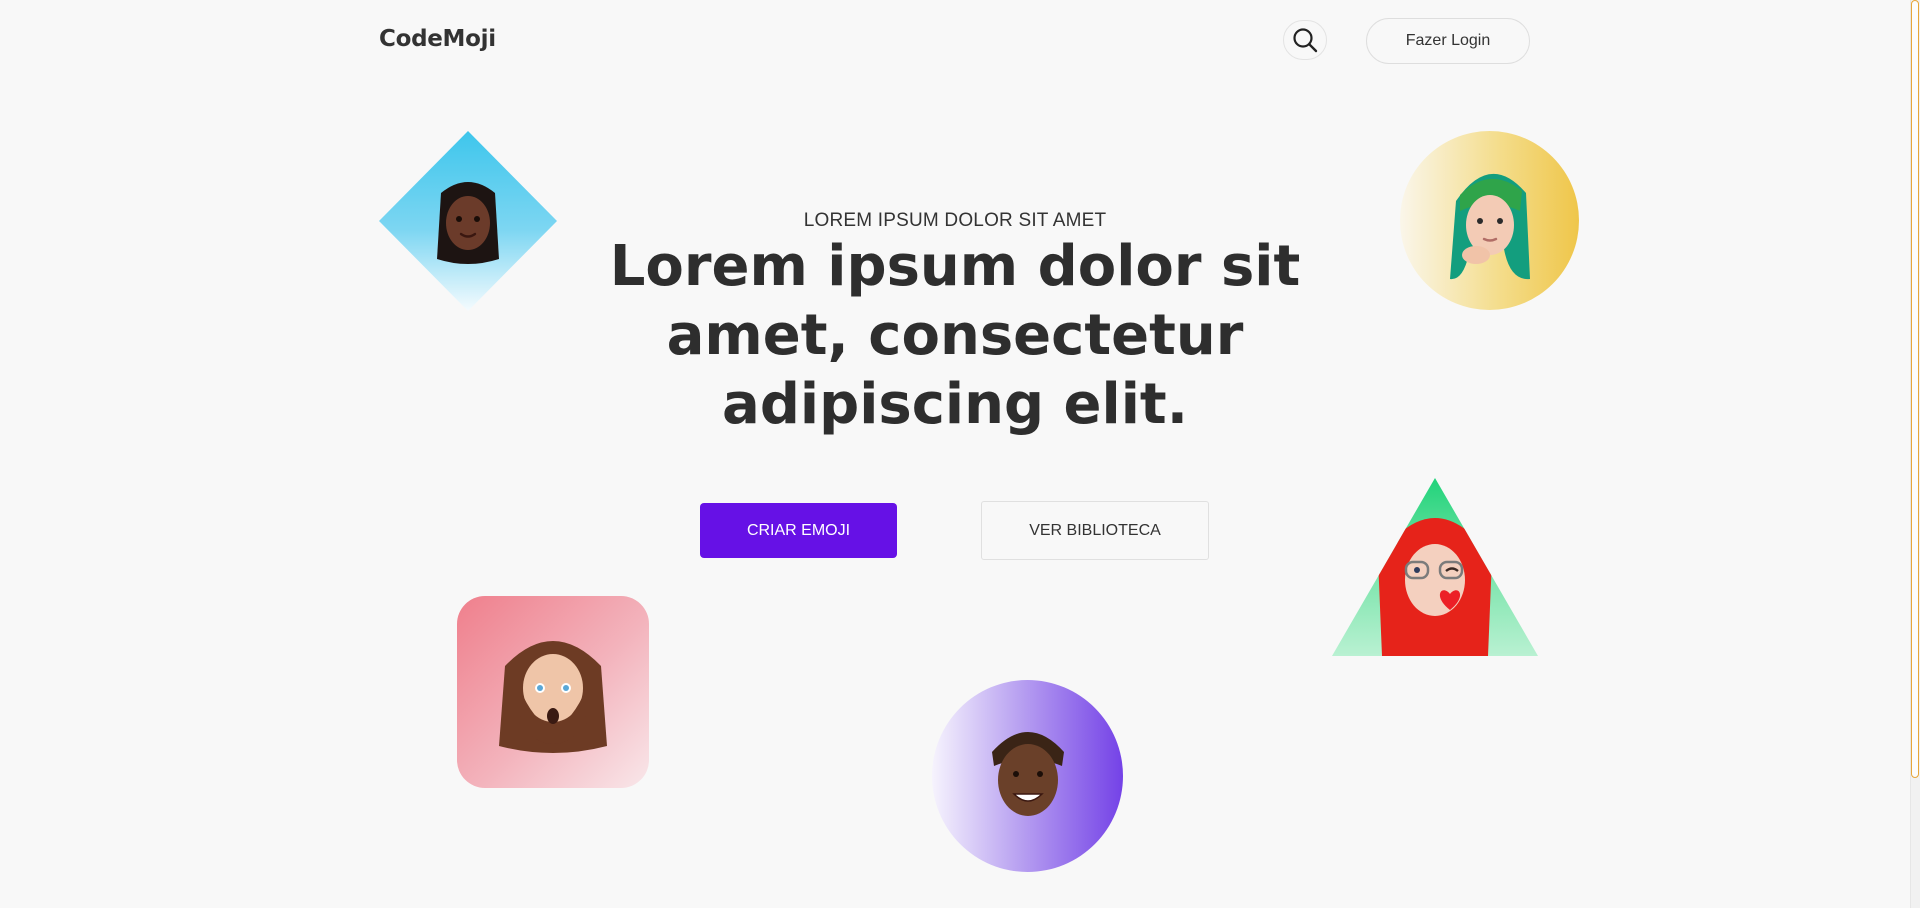  I want to click on memoji-man-curly-hair-icon, so click(1028, 774).